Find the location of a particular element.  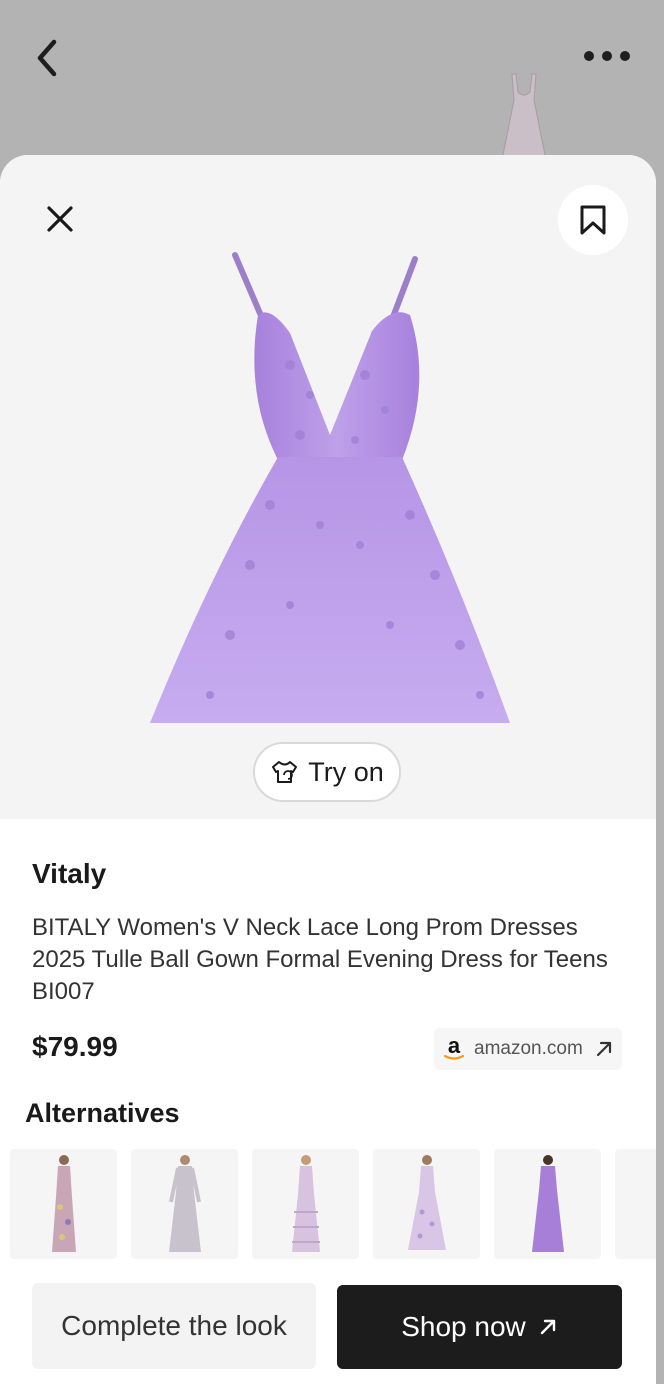

bookmark-icon is located at coordinates (593, 220).